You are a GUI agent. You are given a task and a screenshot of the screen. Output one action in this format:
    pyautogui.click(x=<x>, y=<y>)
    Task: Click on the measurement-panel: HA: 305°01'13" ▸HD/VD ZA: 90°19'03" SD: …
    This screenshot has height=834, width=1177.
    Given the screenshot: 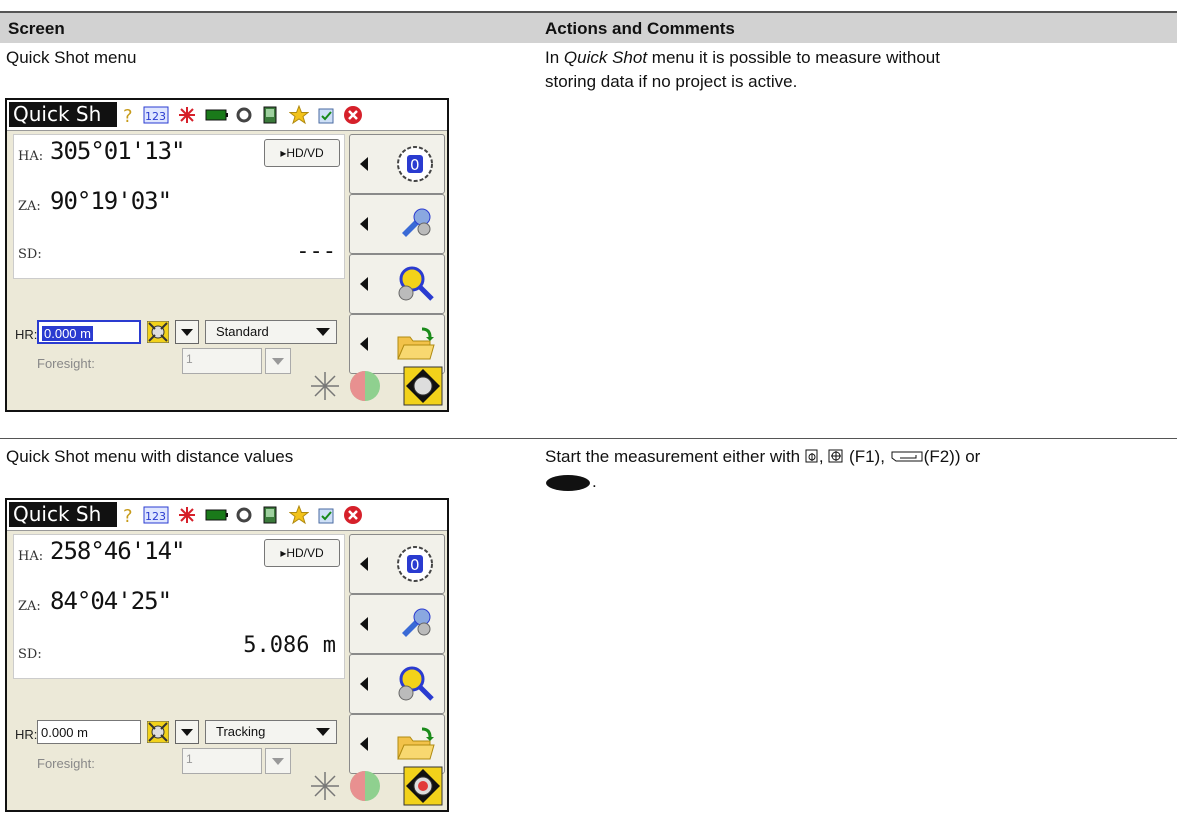 What is the action you would take?
    pyautogui.click(x=179, y=206)
    